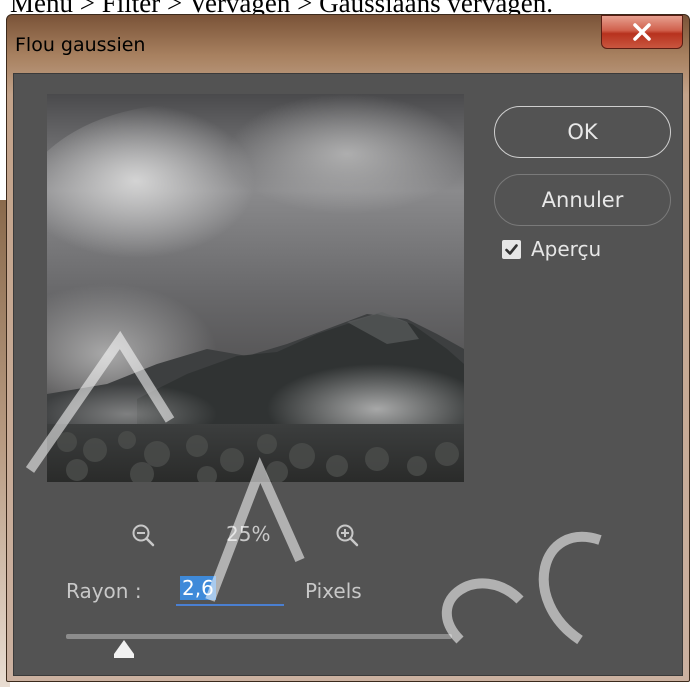 The width and height of the screenshot is (695, 687). What do you see at coordinates (348, 536) in the screenshot?
I see `zoom-in-icon` at bounding box center [348, 536].